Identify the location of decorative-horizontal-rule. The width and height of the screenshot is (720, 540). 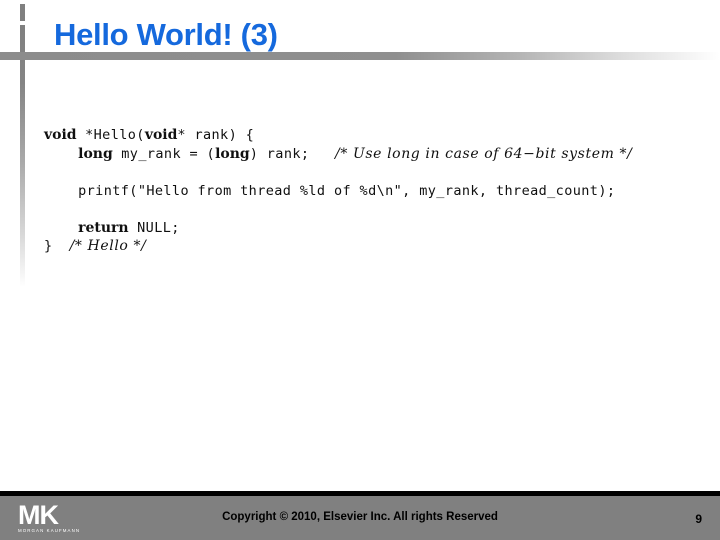
(360, 56).